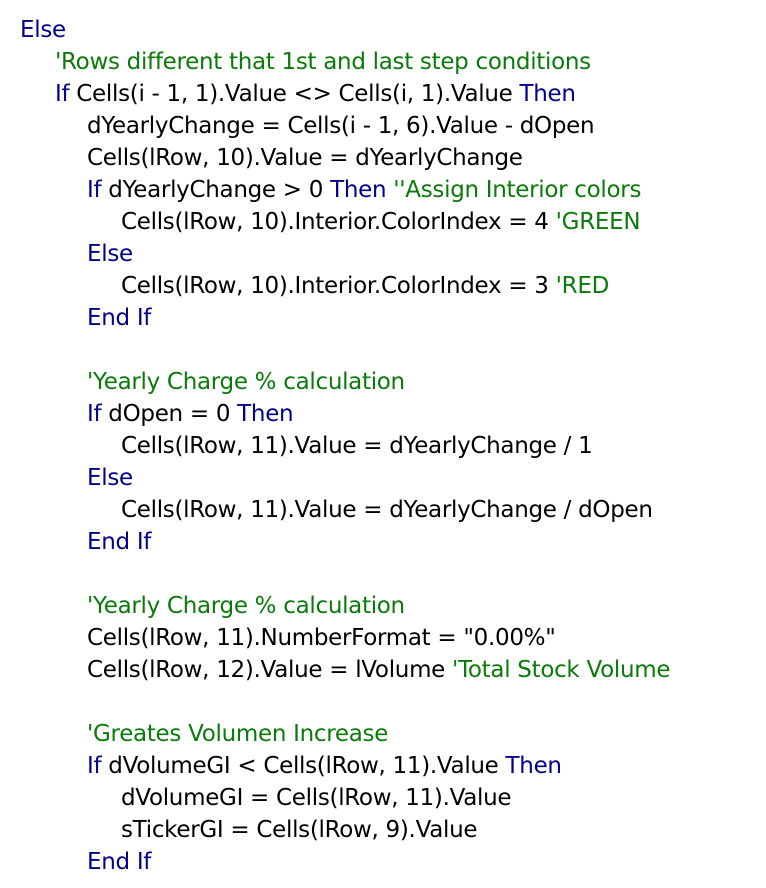  I want to click on code-text: dYearlyChange > 0, so click(216, 190).